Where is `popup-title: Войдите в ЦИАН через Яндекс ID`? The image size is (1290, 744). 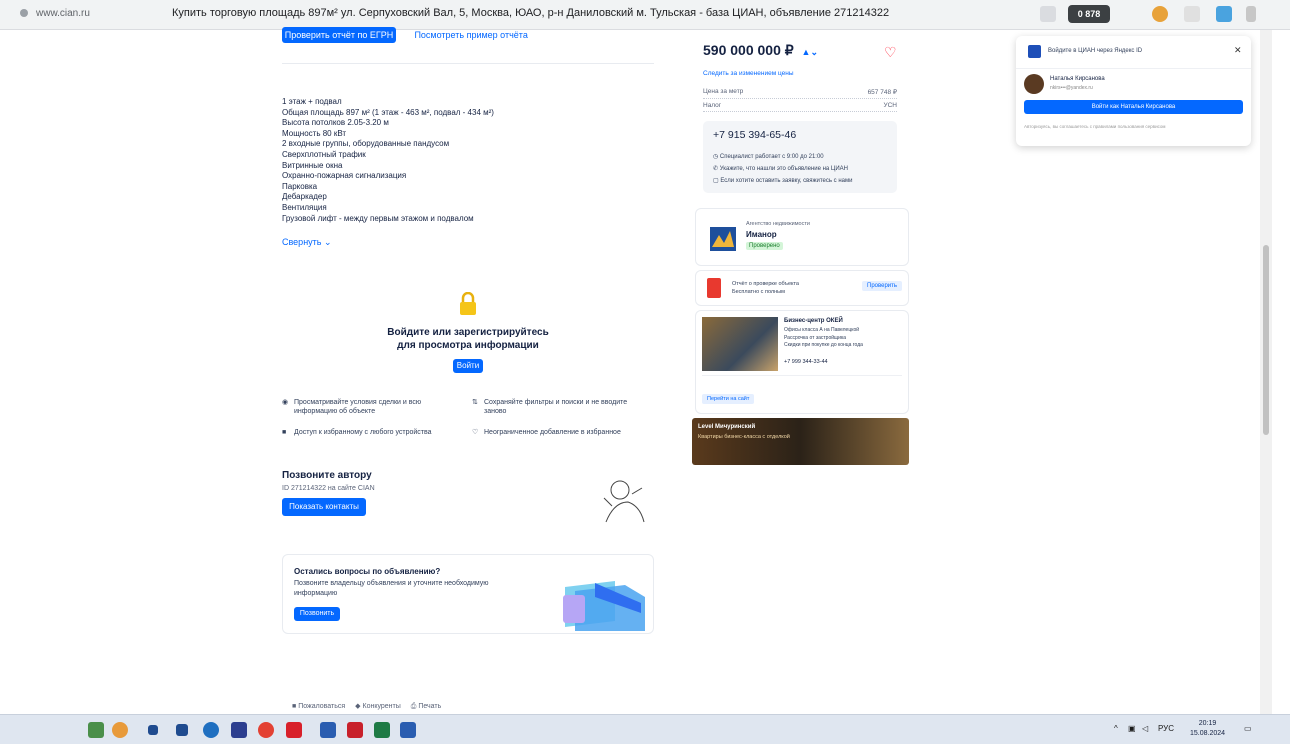 popup-title: Войдите в ЦИАН через Яндекс ID is located at coordinates (1095, 51).